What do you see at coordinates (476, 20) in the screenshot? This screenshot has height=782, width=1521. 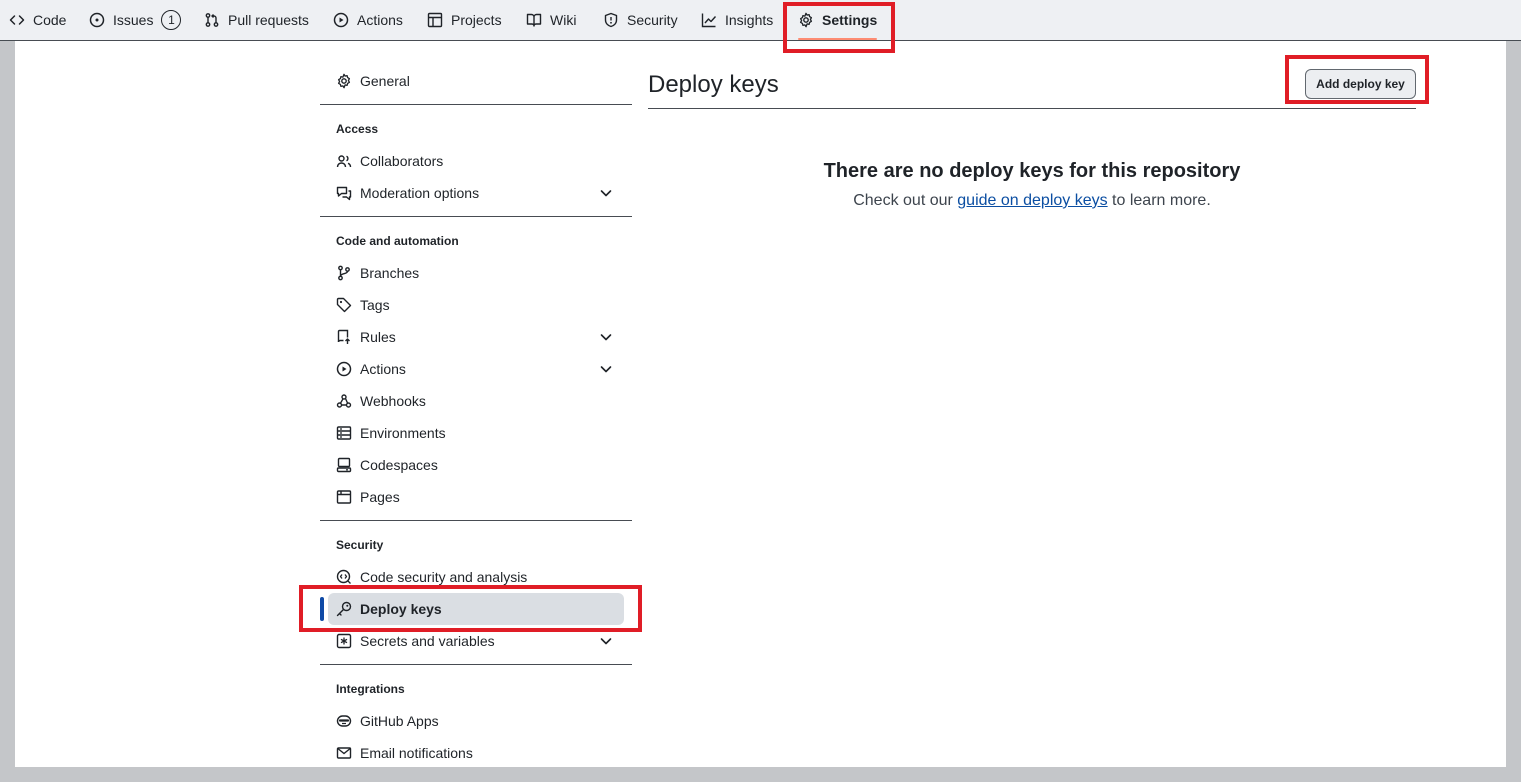 I see `tab-label: Projects` at bounding box center [476, 20].